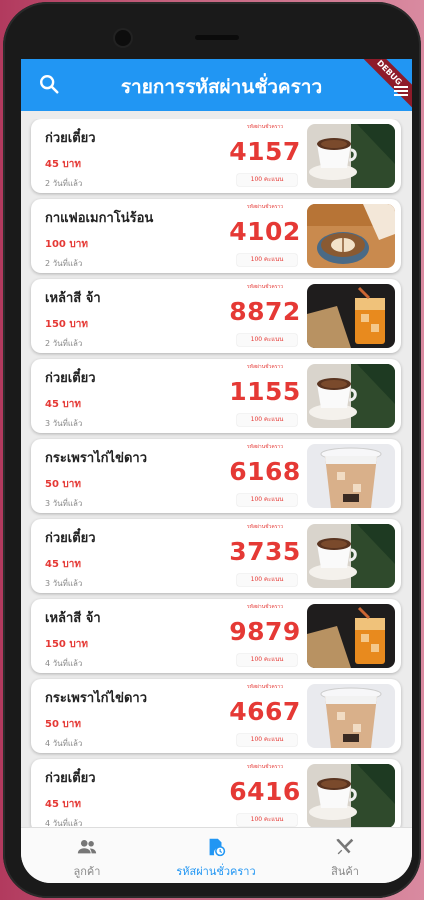  Describe the element at coordinates (216, 858) in the screenshot. I see `nav-temp-codes: รหัสผ่านชั่วคราว` at that location.